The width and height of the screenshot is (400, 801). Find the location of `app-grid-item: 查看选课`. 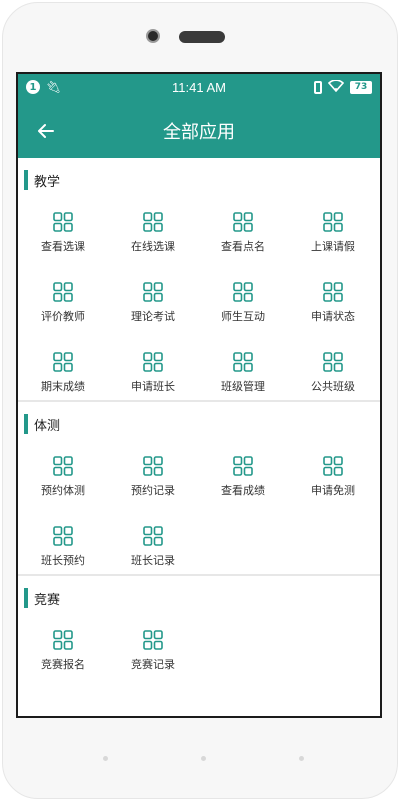

app-grid-item: 查看选课 is located at coordinates (63, 225).